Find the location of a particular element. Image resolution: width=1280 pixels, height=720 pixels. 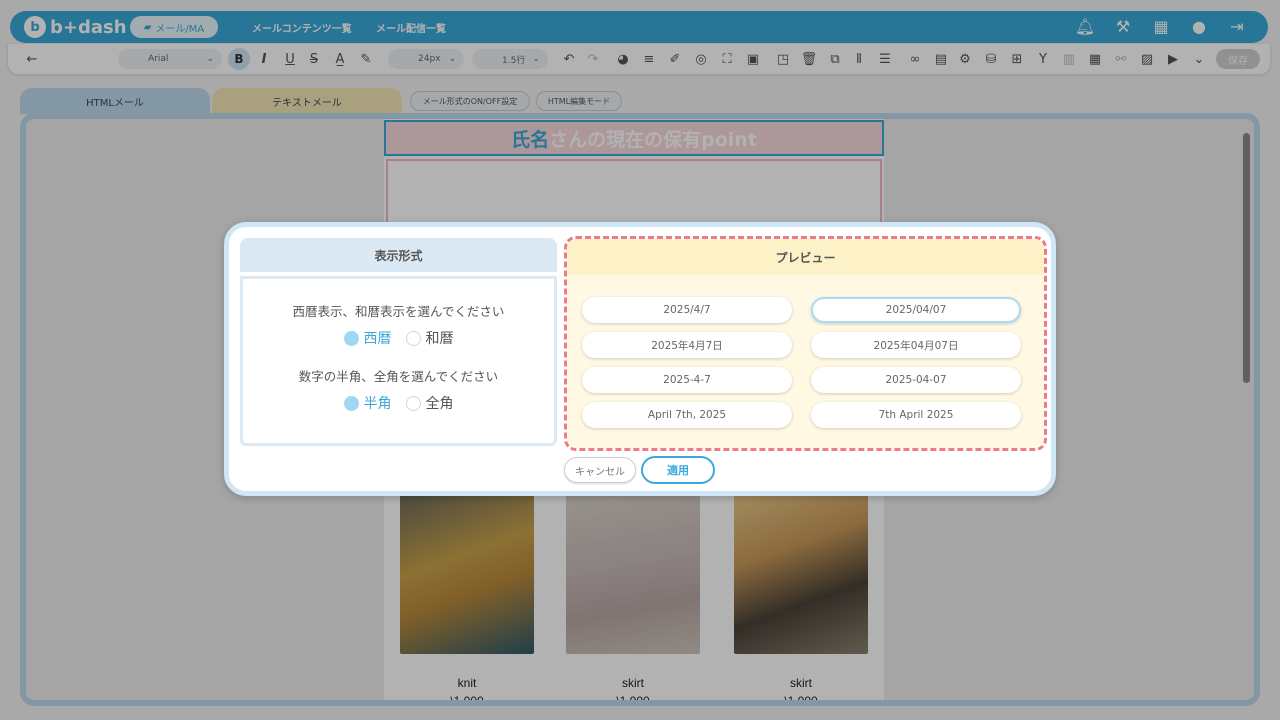

format-option: 2025/4/7 is located at coordinates (687, 310).